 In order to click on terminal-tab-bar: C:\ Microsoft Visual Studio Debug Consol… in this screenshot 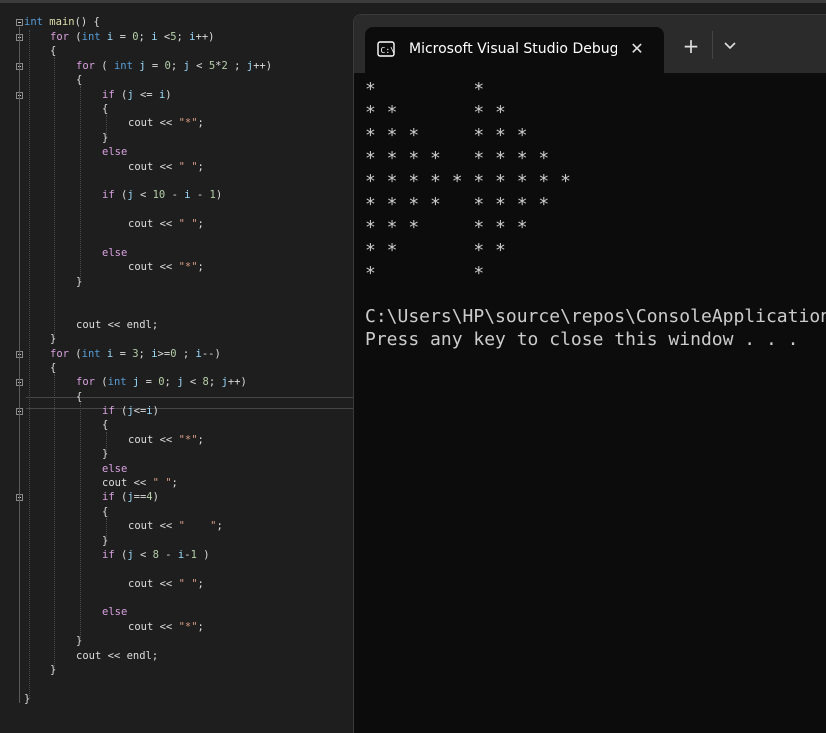, I will do `click(590, 44)`.